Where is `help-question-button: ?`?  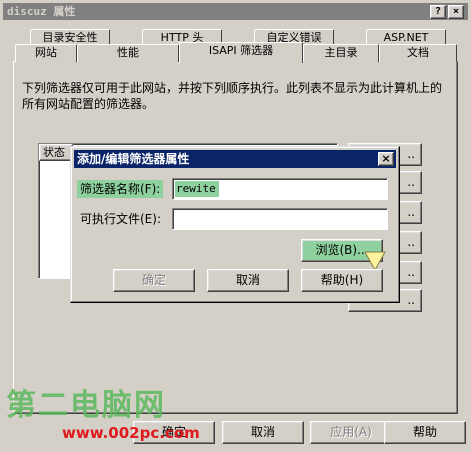 help-question-button: ? is located at coordinates (438, 12).